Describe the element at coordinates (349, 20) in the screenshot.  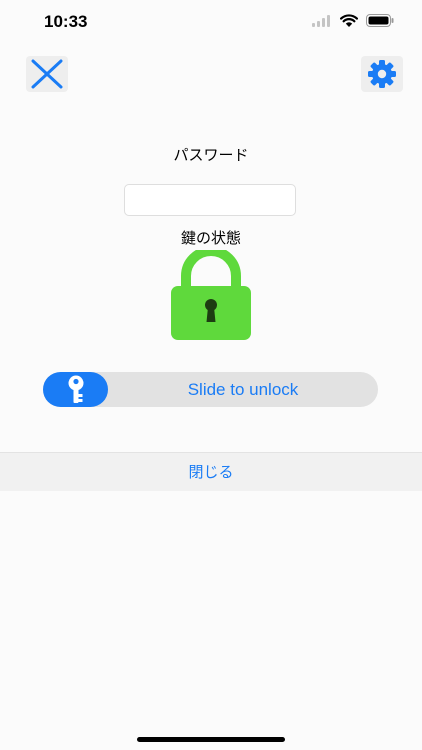
I see `wifi-icon` at that location.